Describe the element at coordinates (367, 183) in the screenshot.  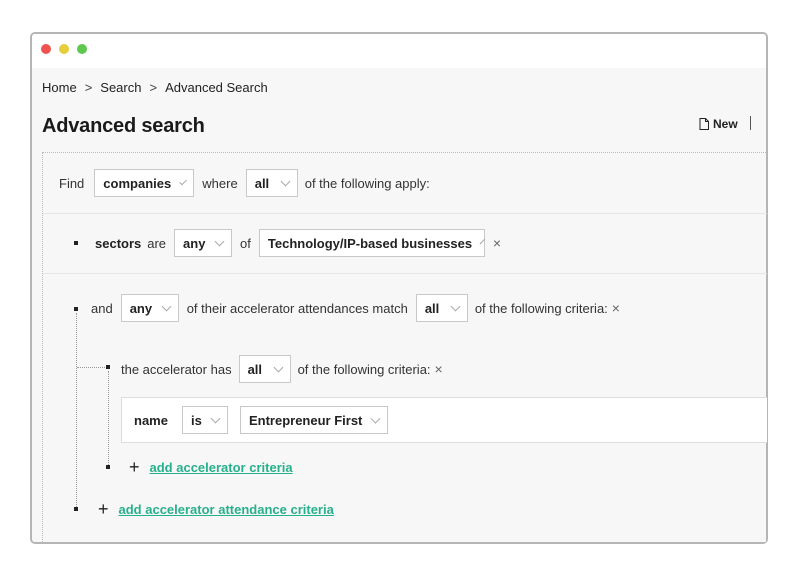
I see `apply-text: of the following apply:` at that location.